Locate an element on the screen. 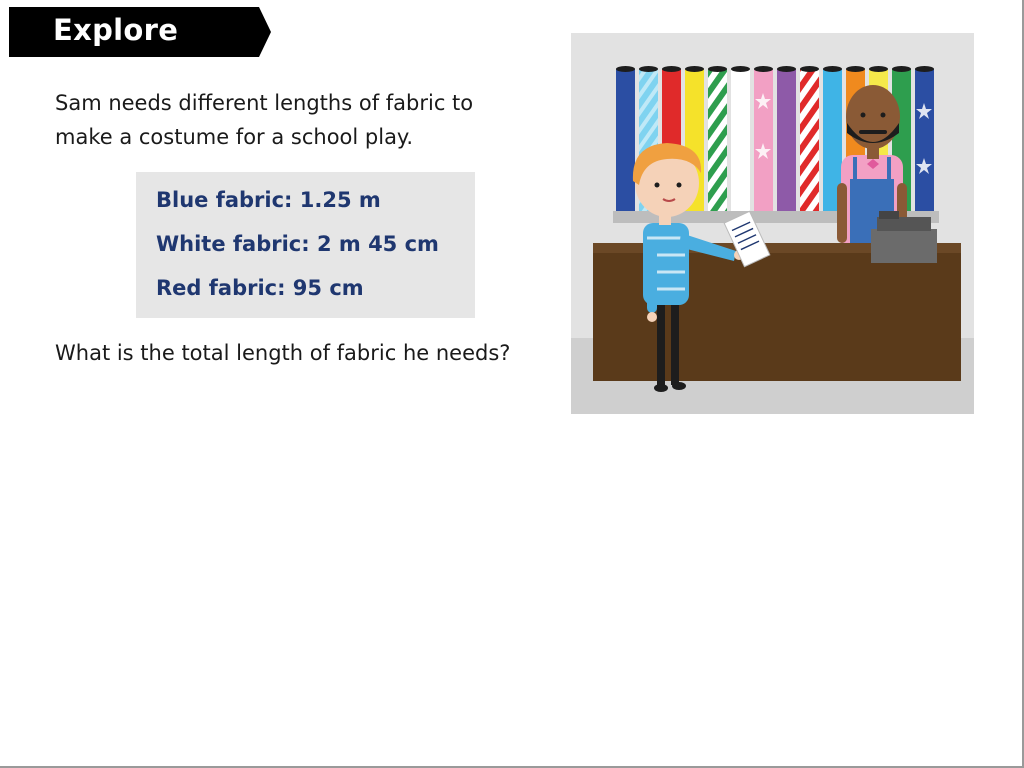  explore-banner: Explore is located at coordinates (140, 32).